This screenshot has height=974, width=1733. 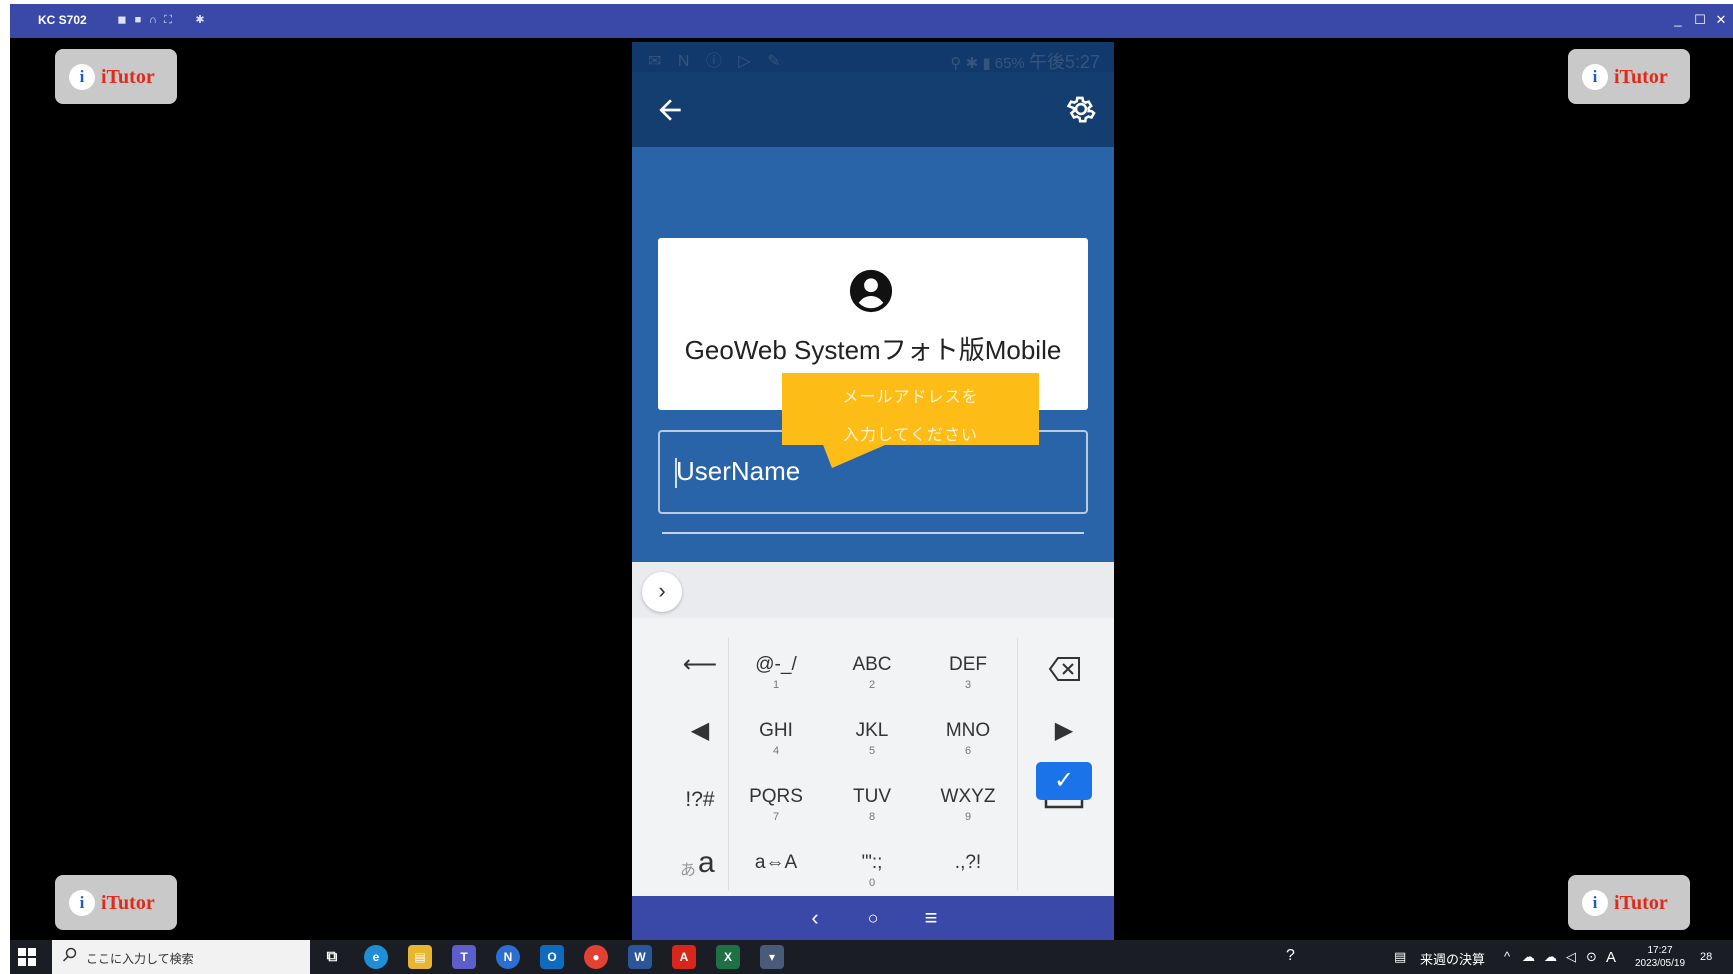 I want to click on taskbar-clock: 17:27 2023/05/19, so click(x=1660, y=957).